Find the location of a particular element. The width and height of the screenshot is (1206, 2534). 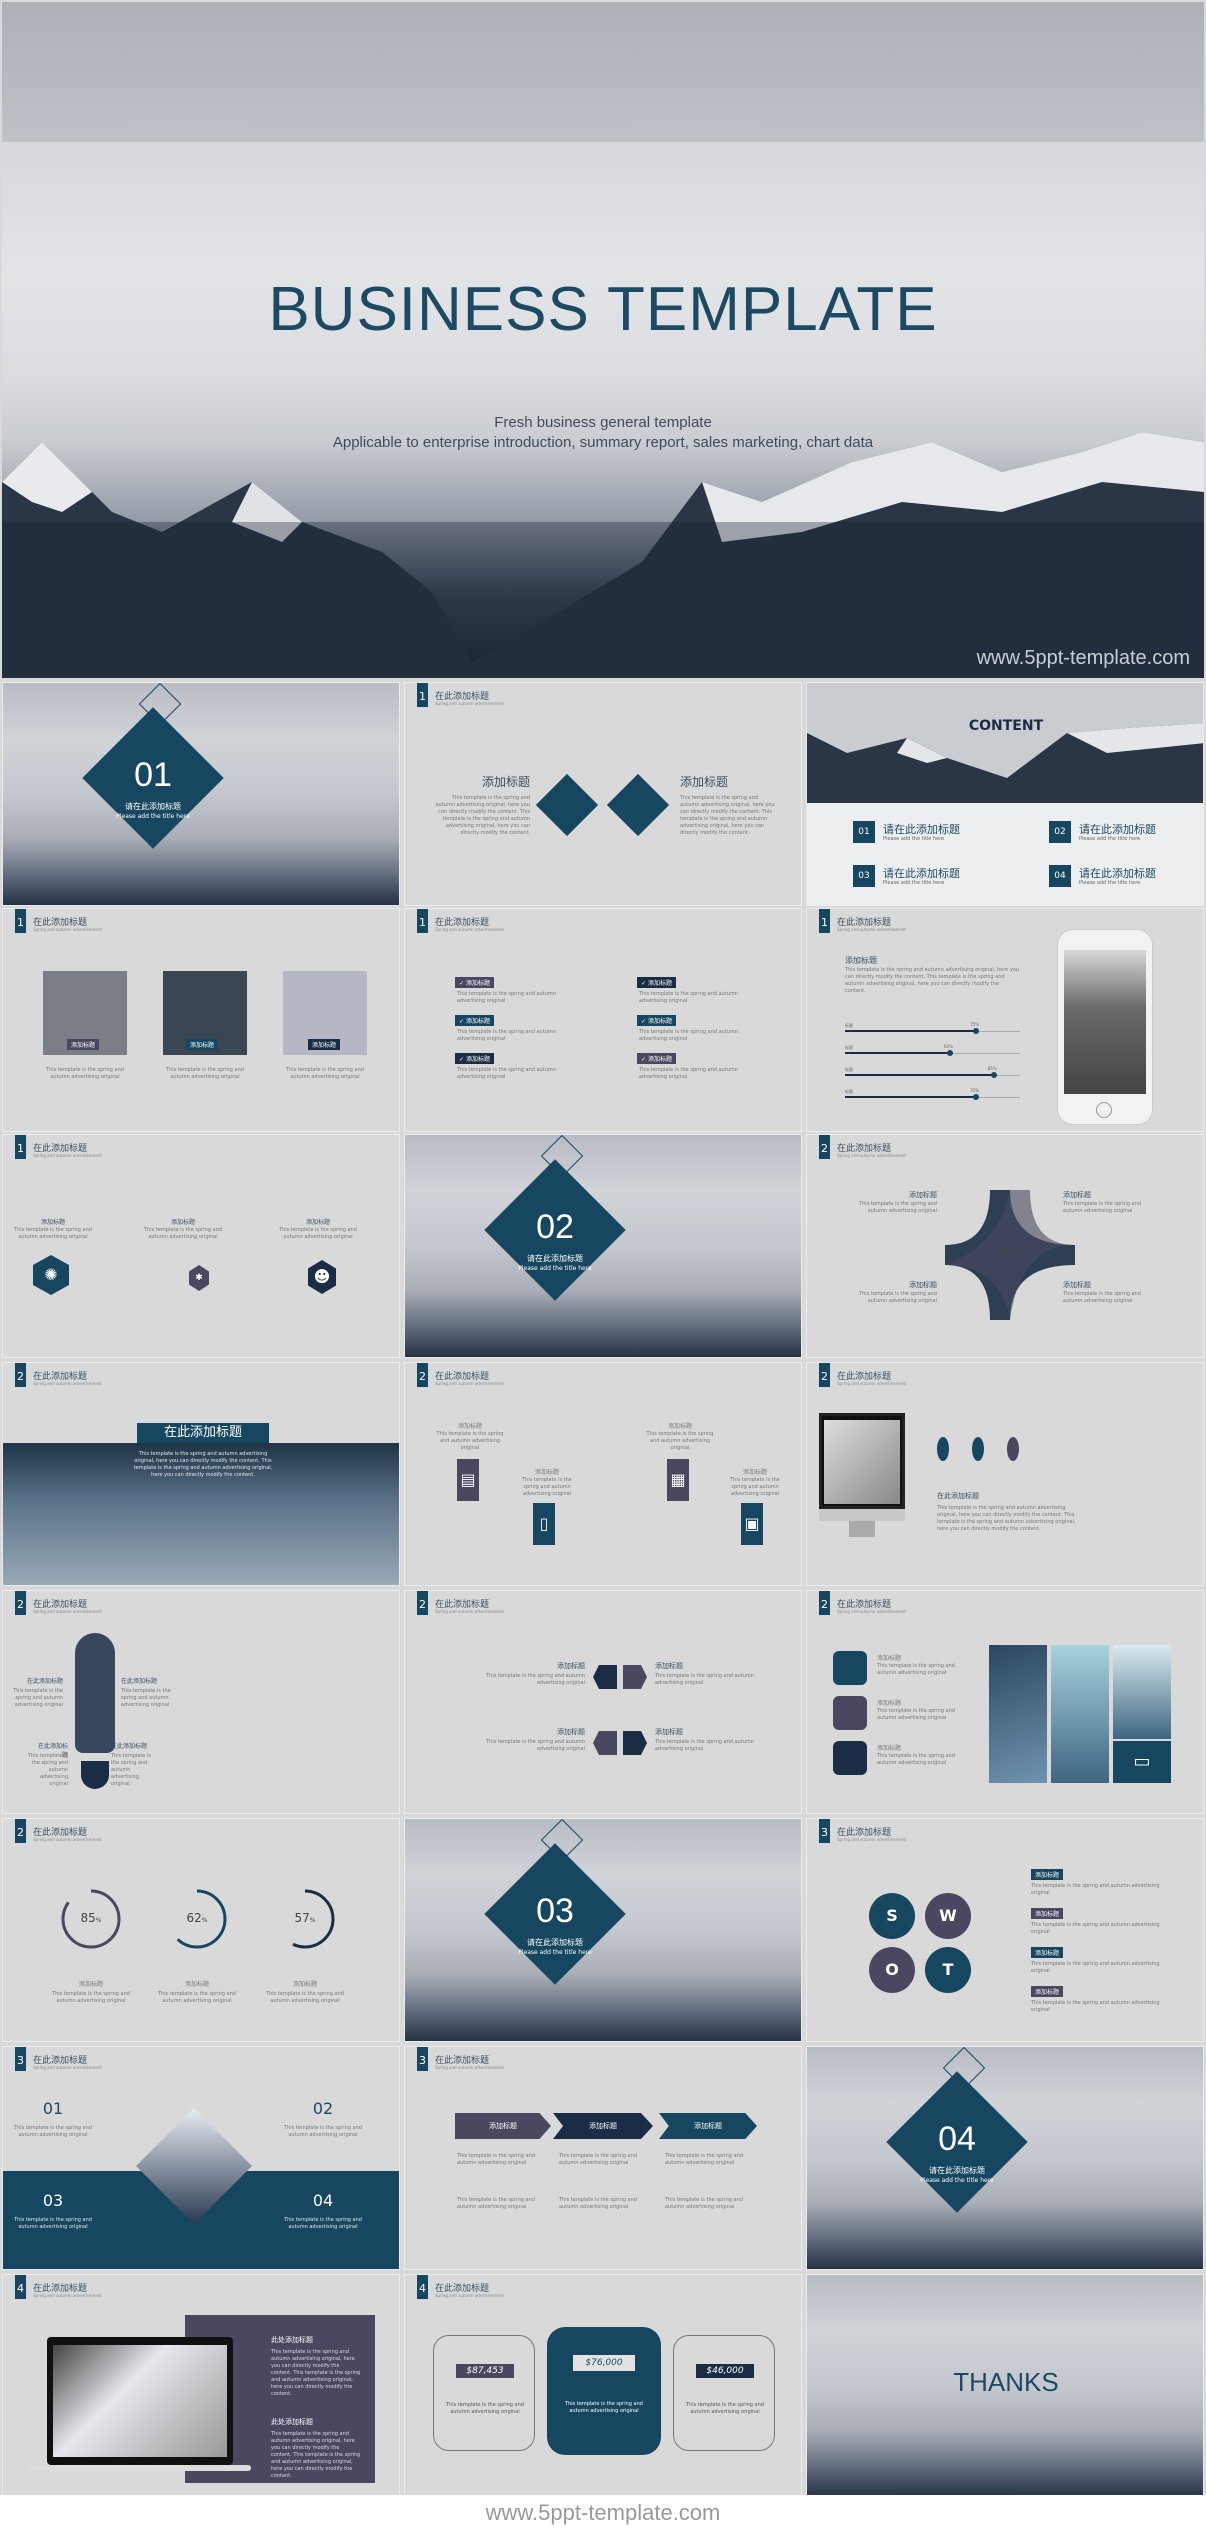

phone-icon is located at coordinates (605, 1677).